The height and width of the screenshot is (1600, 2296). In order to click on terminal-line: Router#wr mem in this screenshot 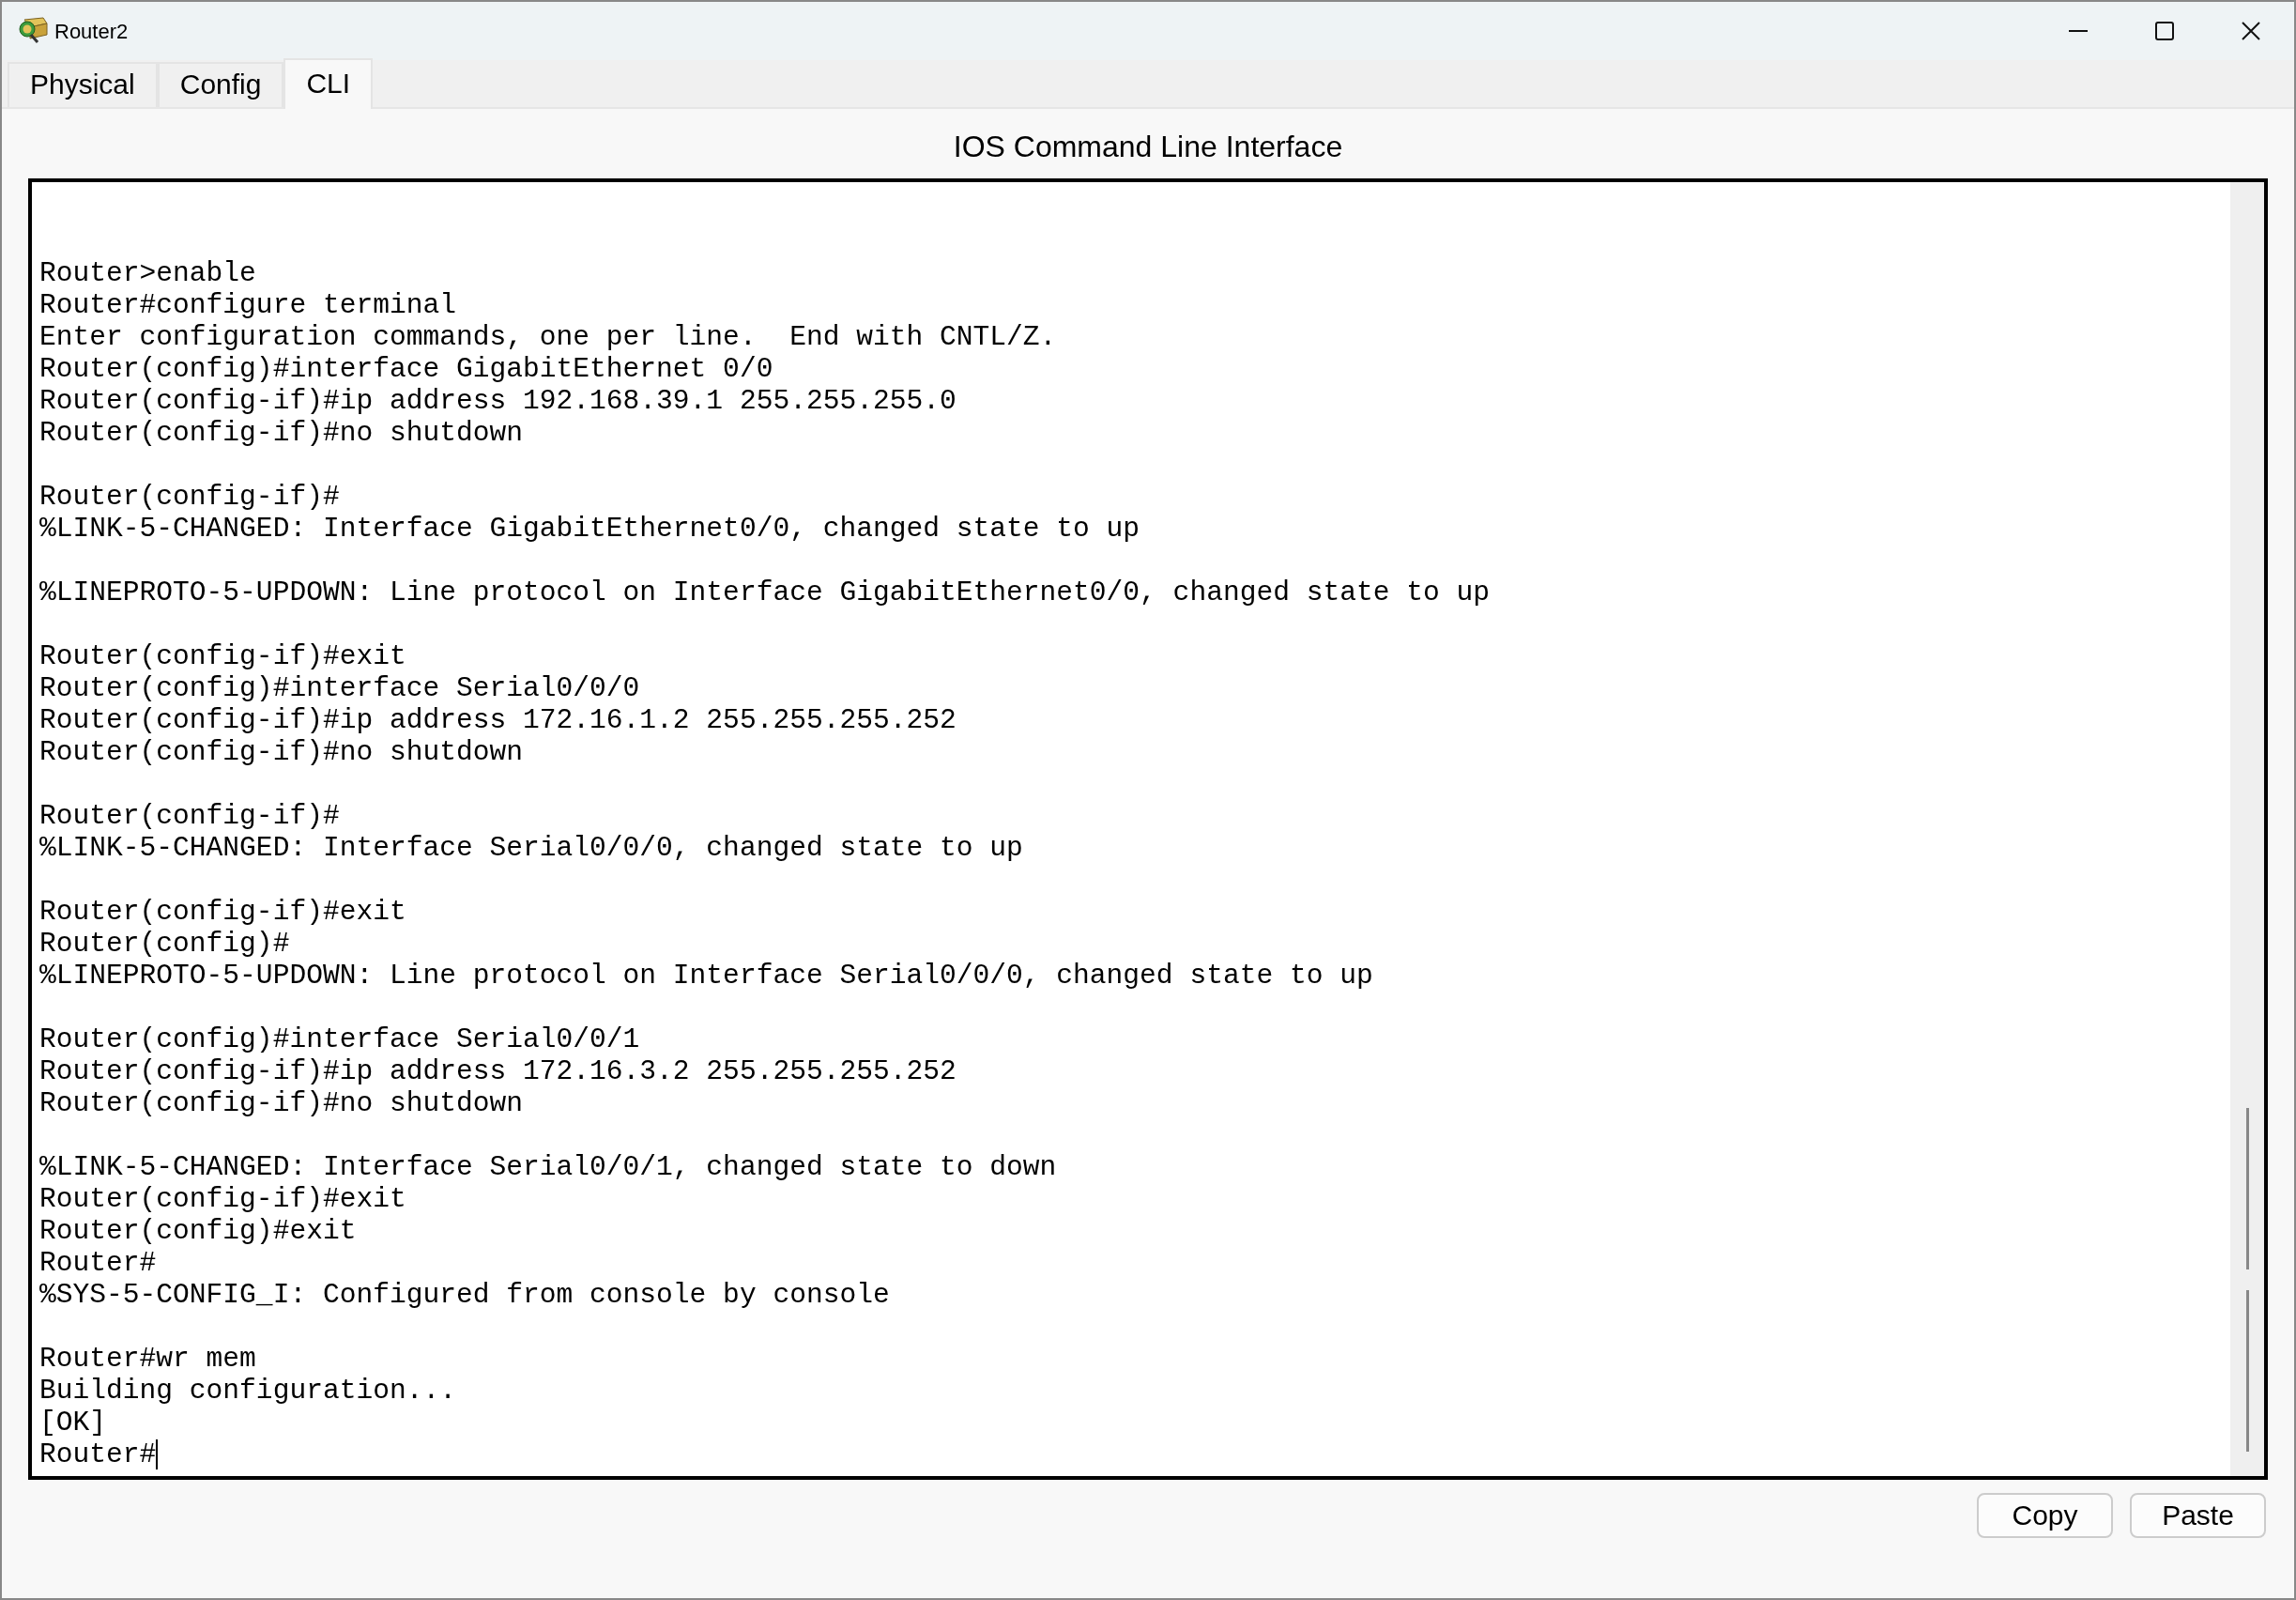, I will do `click(147, 1359)`.